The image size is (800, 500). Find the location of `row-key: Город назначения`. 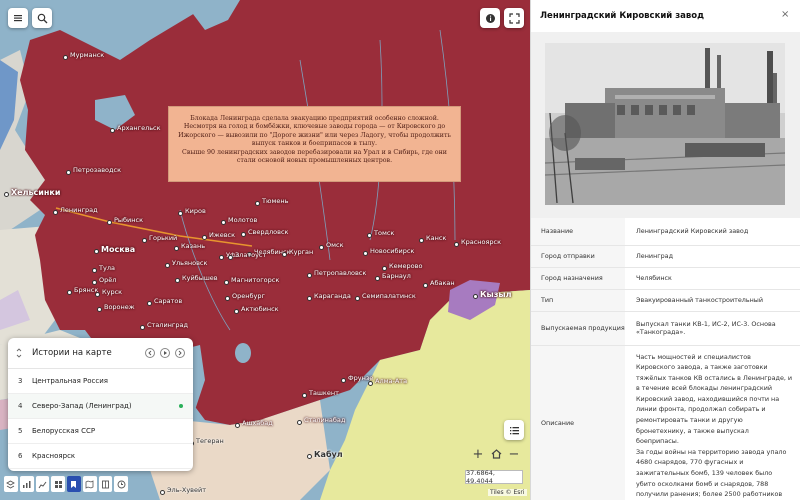

row-key: Город назначения is located at coordinates (578, 278).